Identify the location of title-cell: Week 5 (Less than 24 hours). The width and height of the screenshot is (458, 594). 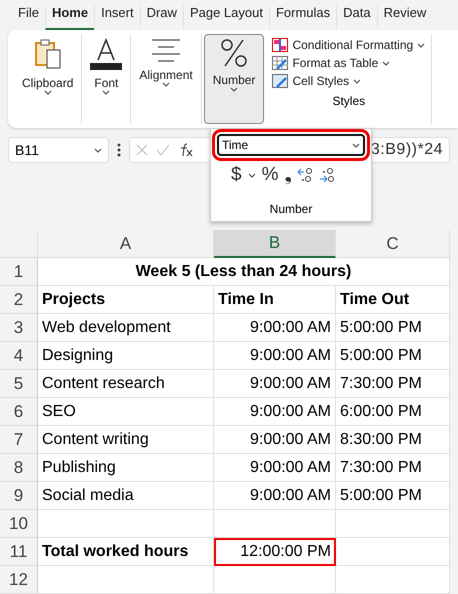
(244, 272).